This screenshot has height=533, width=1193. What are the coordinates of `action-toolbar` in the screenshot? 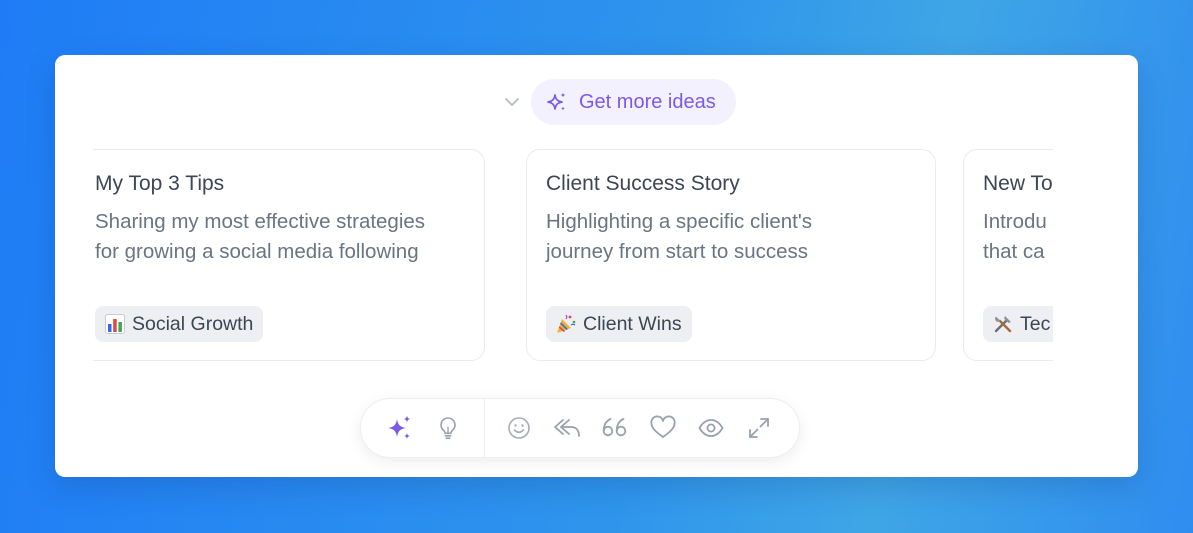 It's located at (580, 428).